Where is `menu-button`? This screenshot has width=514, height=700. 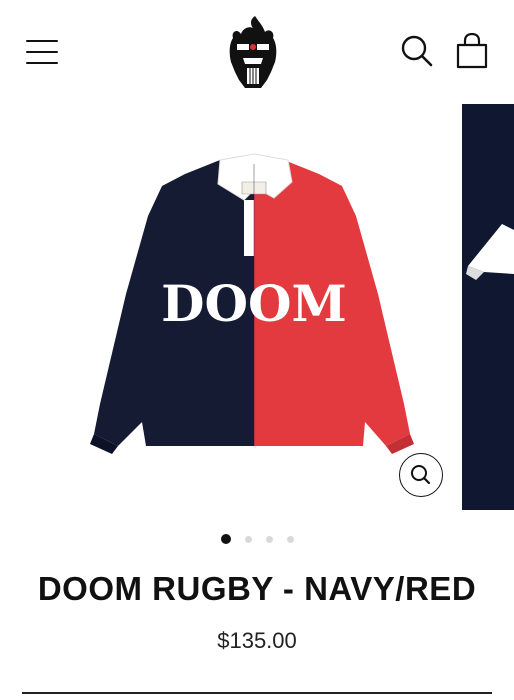 menu-button is located at coordinates (42, 52).